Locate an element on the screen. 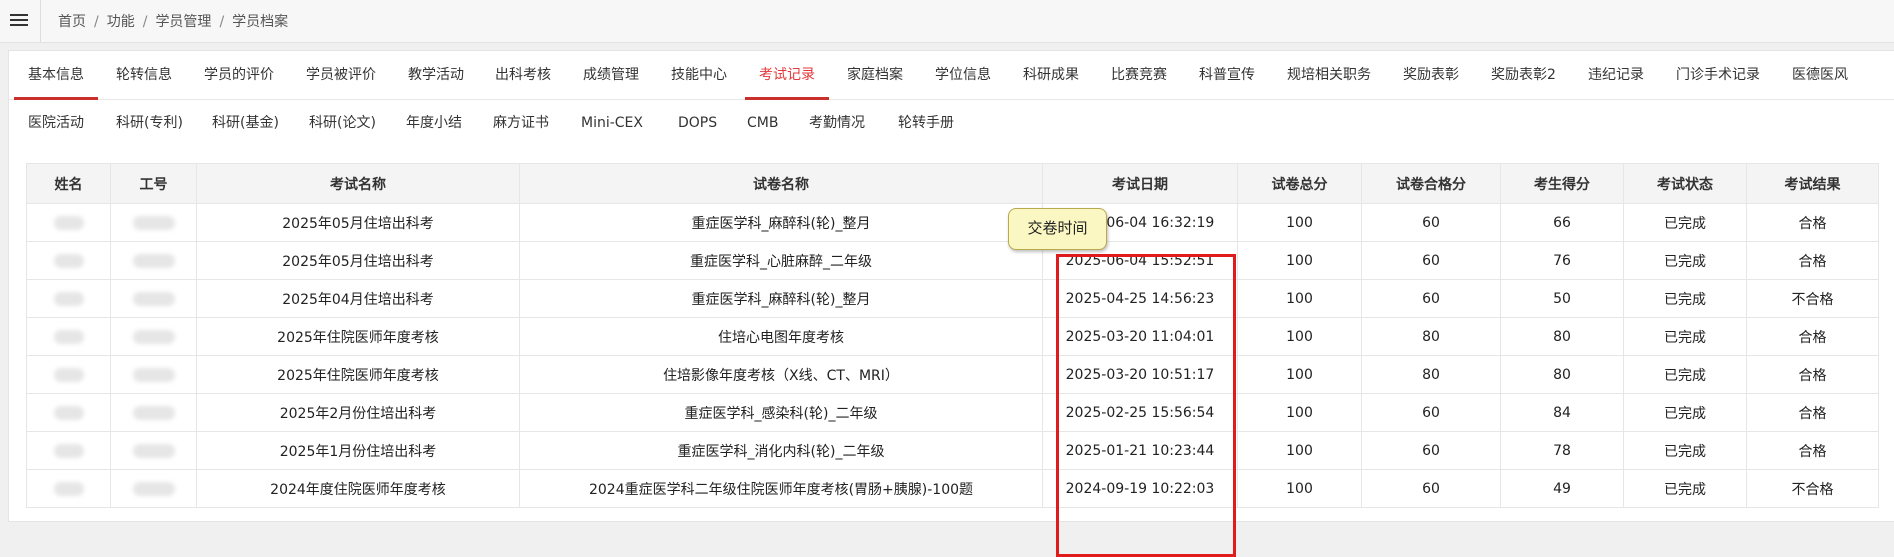  header-total-score: 试卷总分 is located at coordinates (1299, 183).